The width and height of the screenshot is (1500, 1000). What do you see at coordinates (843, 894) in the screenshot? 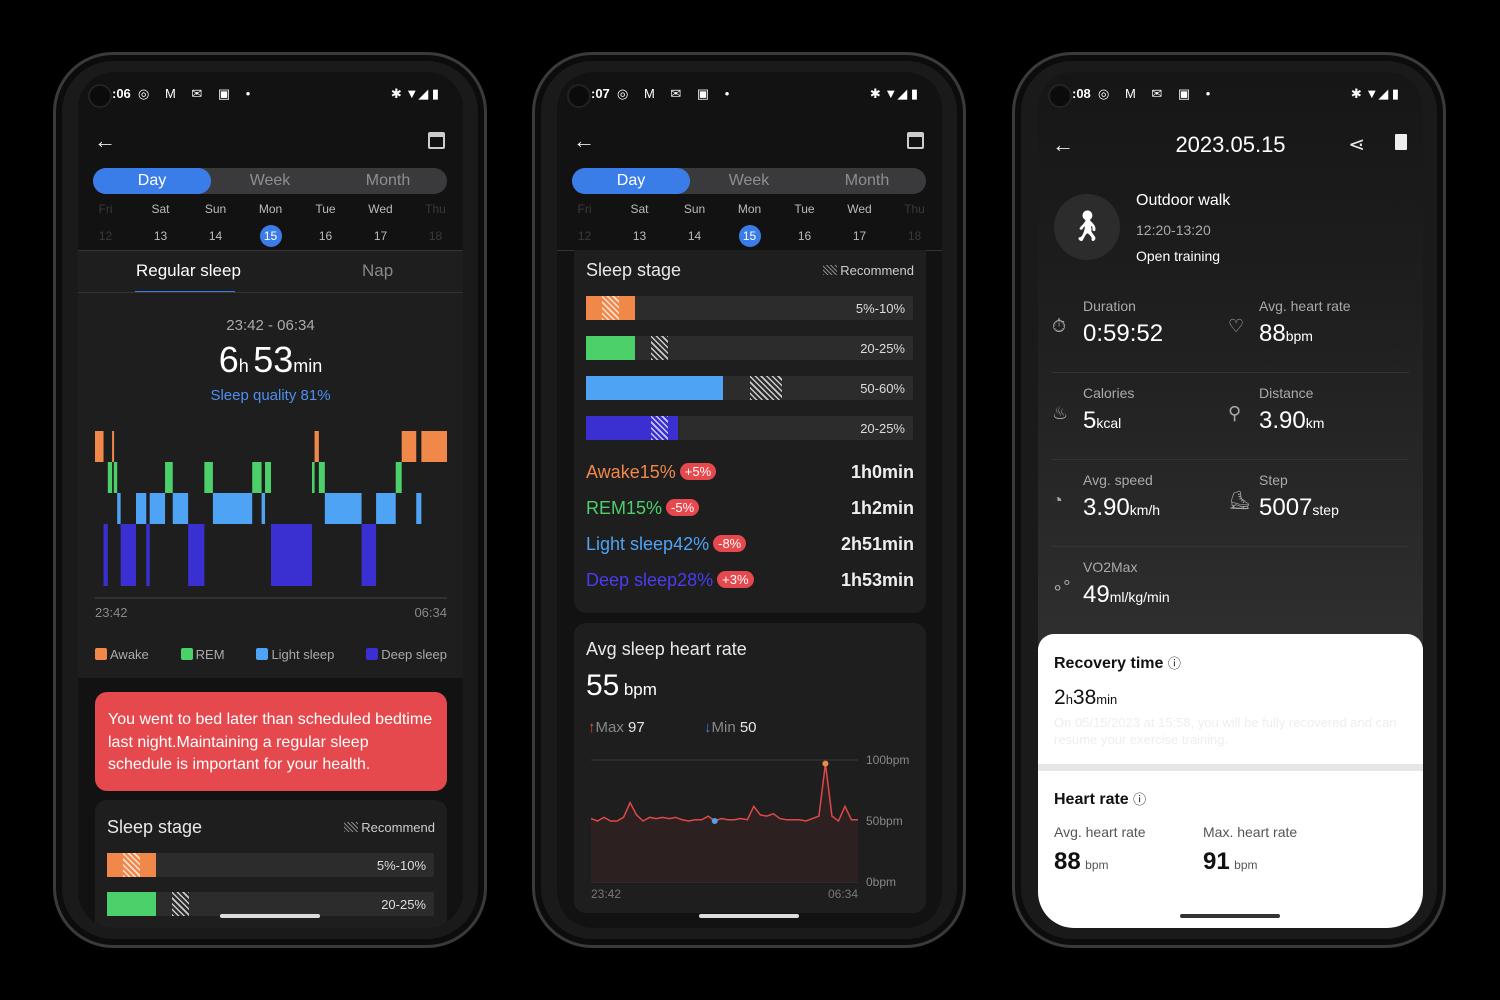
I see `x-end-label: 06:34` at bounding box center [843, 894].